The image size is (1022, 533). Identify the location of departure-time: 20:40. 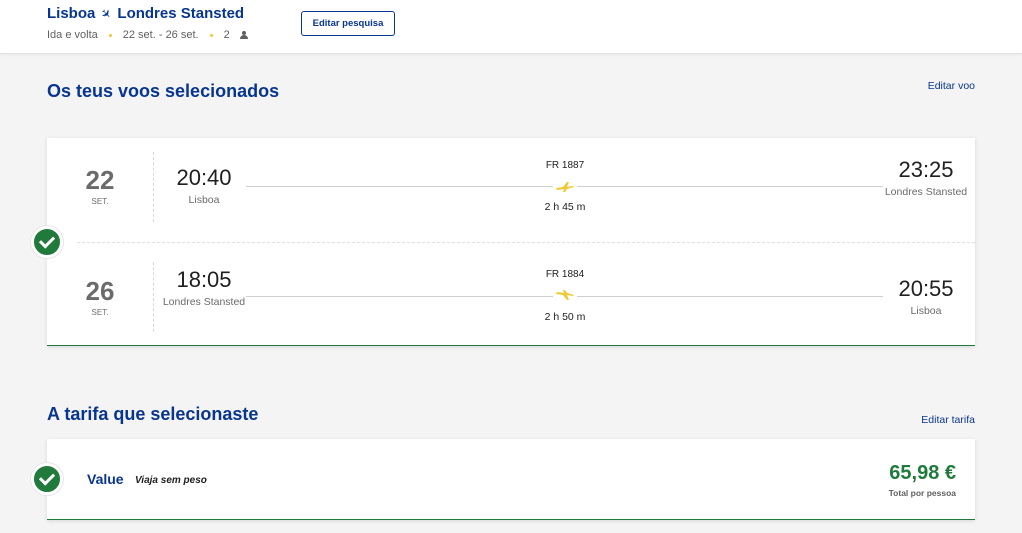
(204, 177).